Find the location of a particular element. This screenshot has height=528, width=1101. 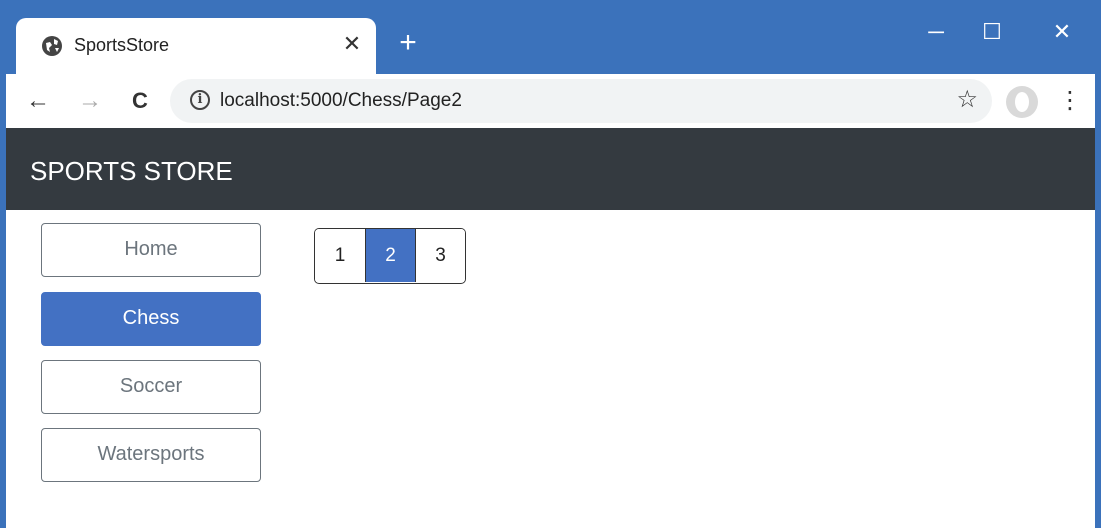

browser-tab: SportsStore ✕ is located at coordinates (196, 46).